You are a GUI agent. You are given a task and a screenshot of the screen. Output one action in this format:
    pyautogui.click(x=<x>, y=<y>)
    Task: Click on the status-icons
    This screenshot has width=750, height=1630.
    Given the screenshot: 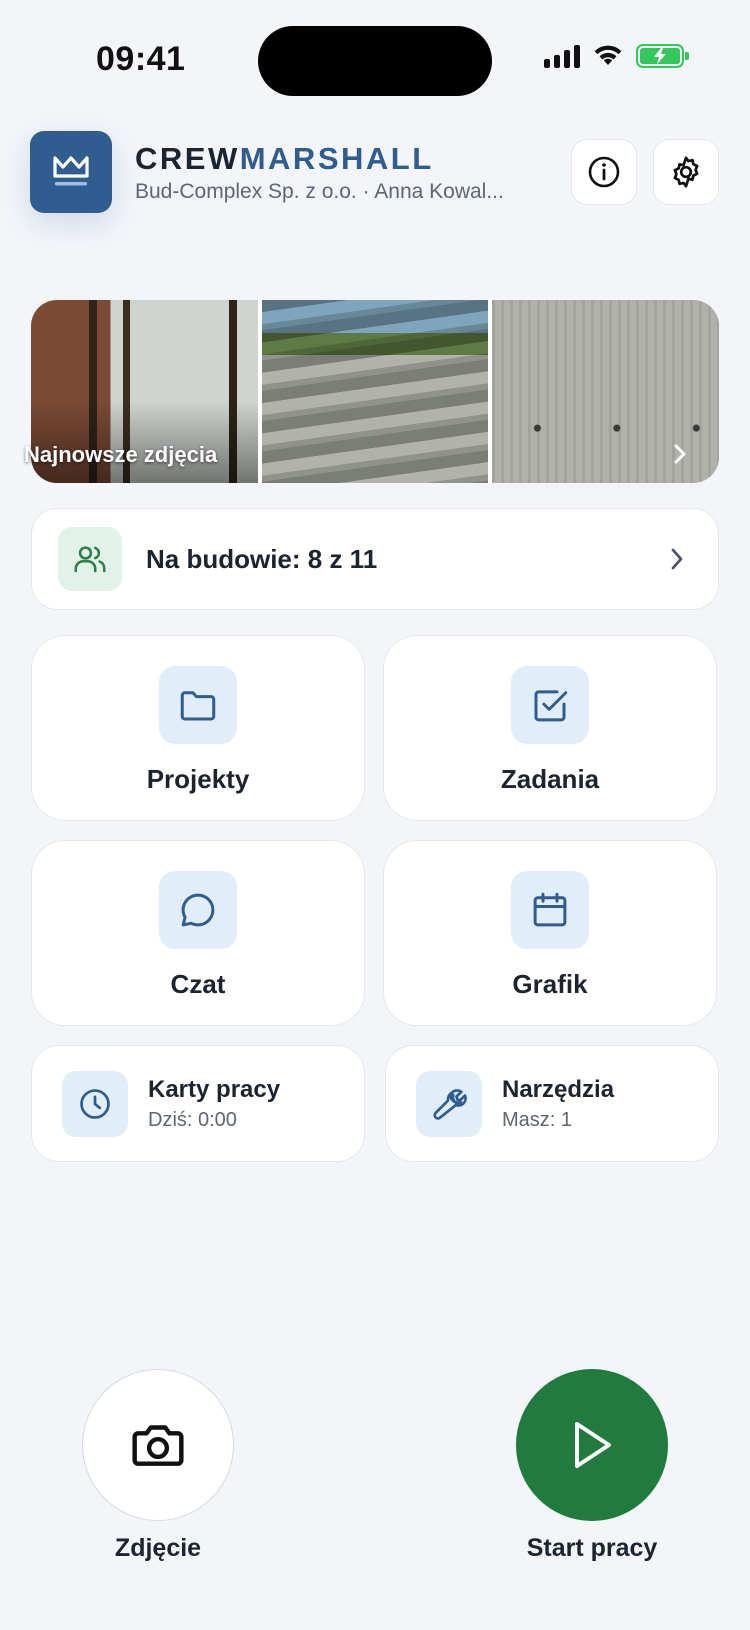 What is the action you would take?
    pyautogui.click(x=616, y=56)
    